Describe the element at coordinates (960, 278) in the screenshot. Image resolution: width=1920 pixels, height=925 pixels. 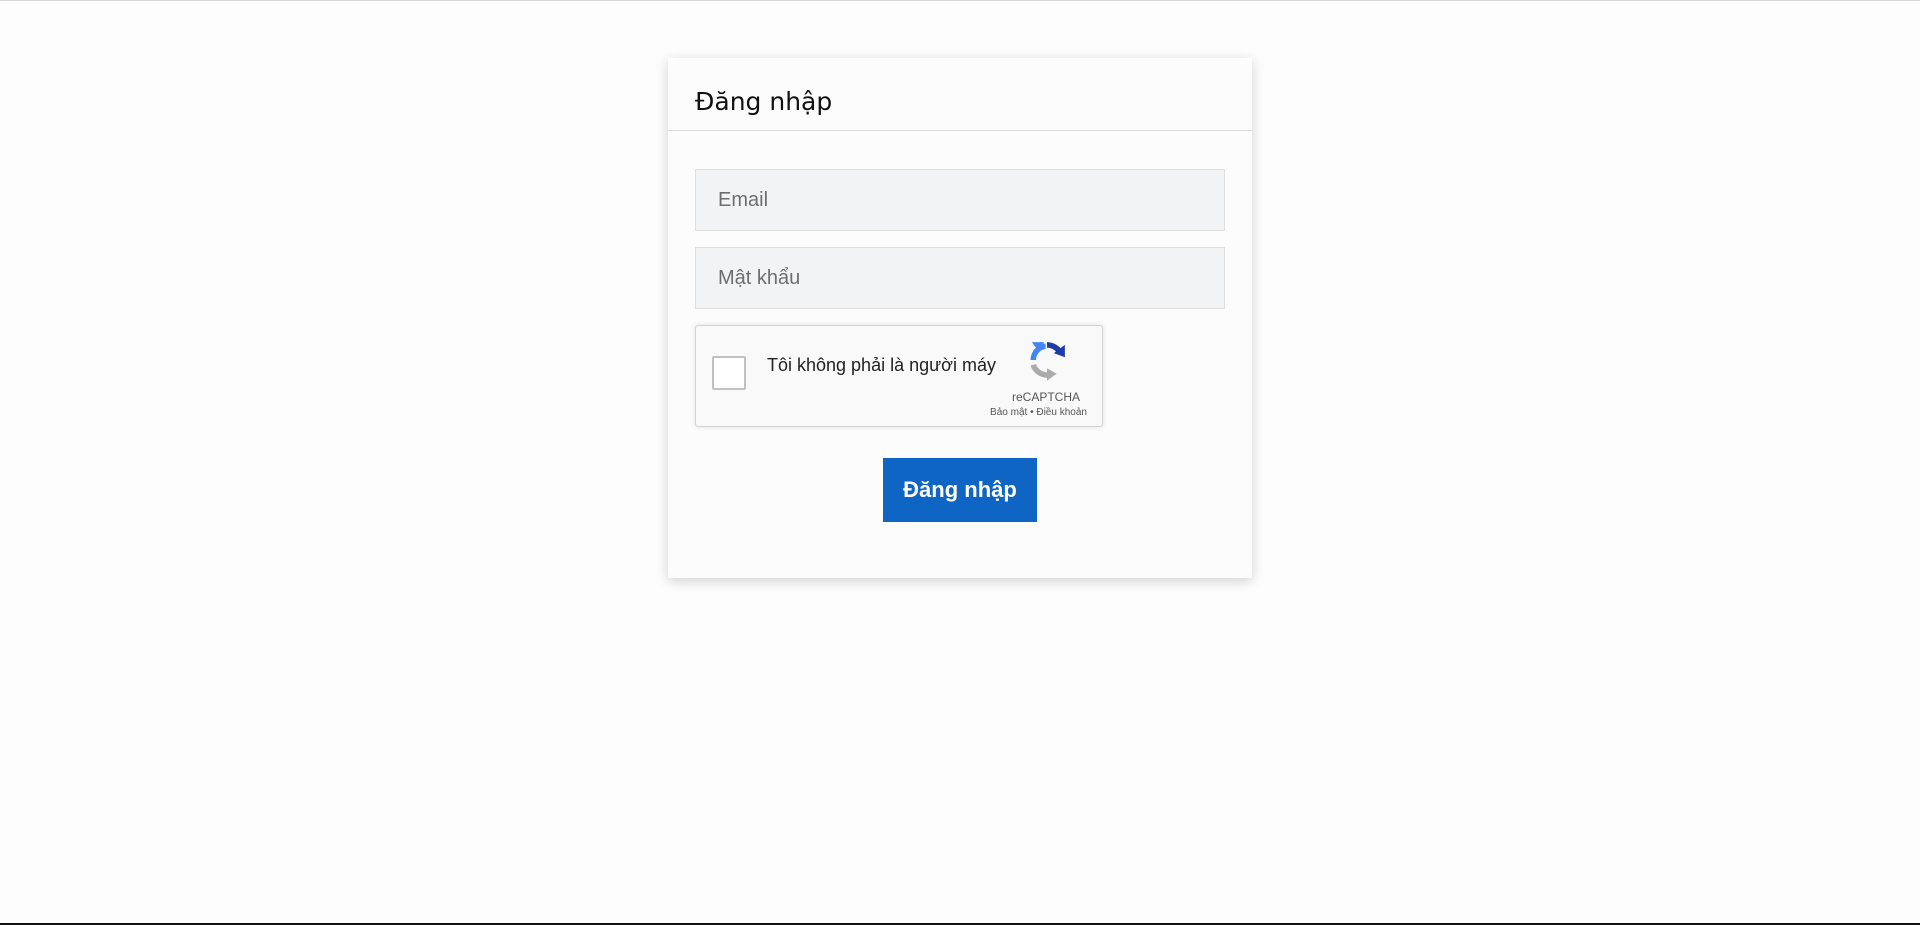
I see `password-field` at that location.